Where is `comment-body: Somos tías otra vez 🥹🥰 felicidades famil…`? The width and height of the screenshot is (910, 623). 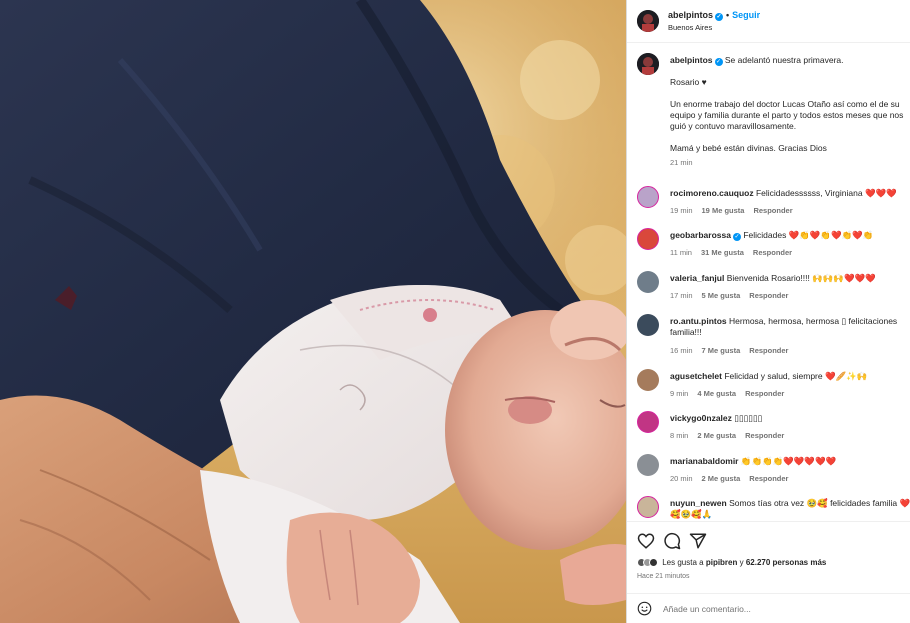
comment-body: Somos tías otra vez 🥹🥰 felicidades famil… is located at coordinates (819, 503).